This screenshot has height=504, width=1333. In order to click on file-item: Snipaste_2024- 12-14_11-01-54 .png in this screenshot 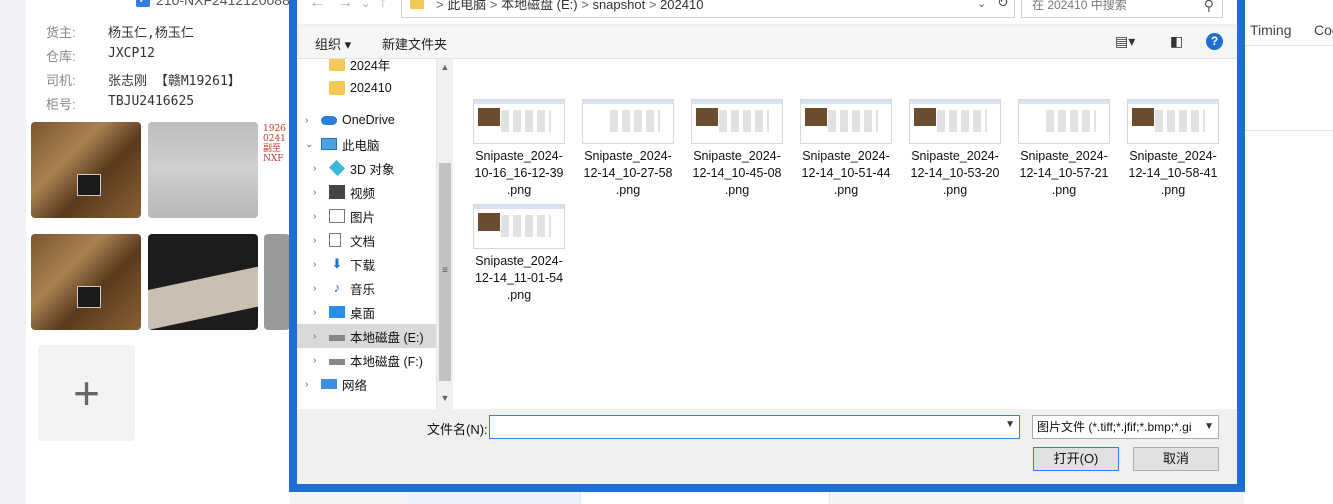, I will do `click(519, 254)`.